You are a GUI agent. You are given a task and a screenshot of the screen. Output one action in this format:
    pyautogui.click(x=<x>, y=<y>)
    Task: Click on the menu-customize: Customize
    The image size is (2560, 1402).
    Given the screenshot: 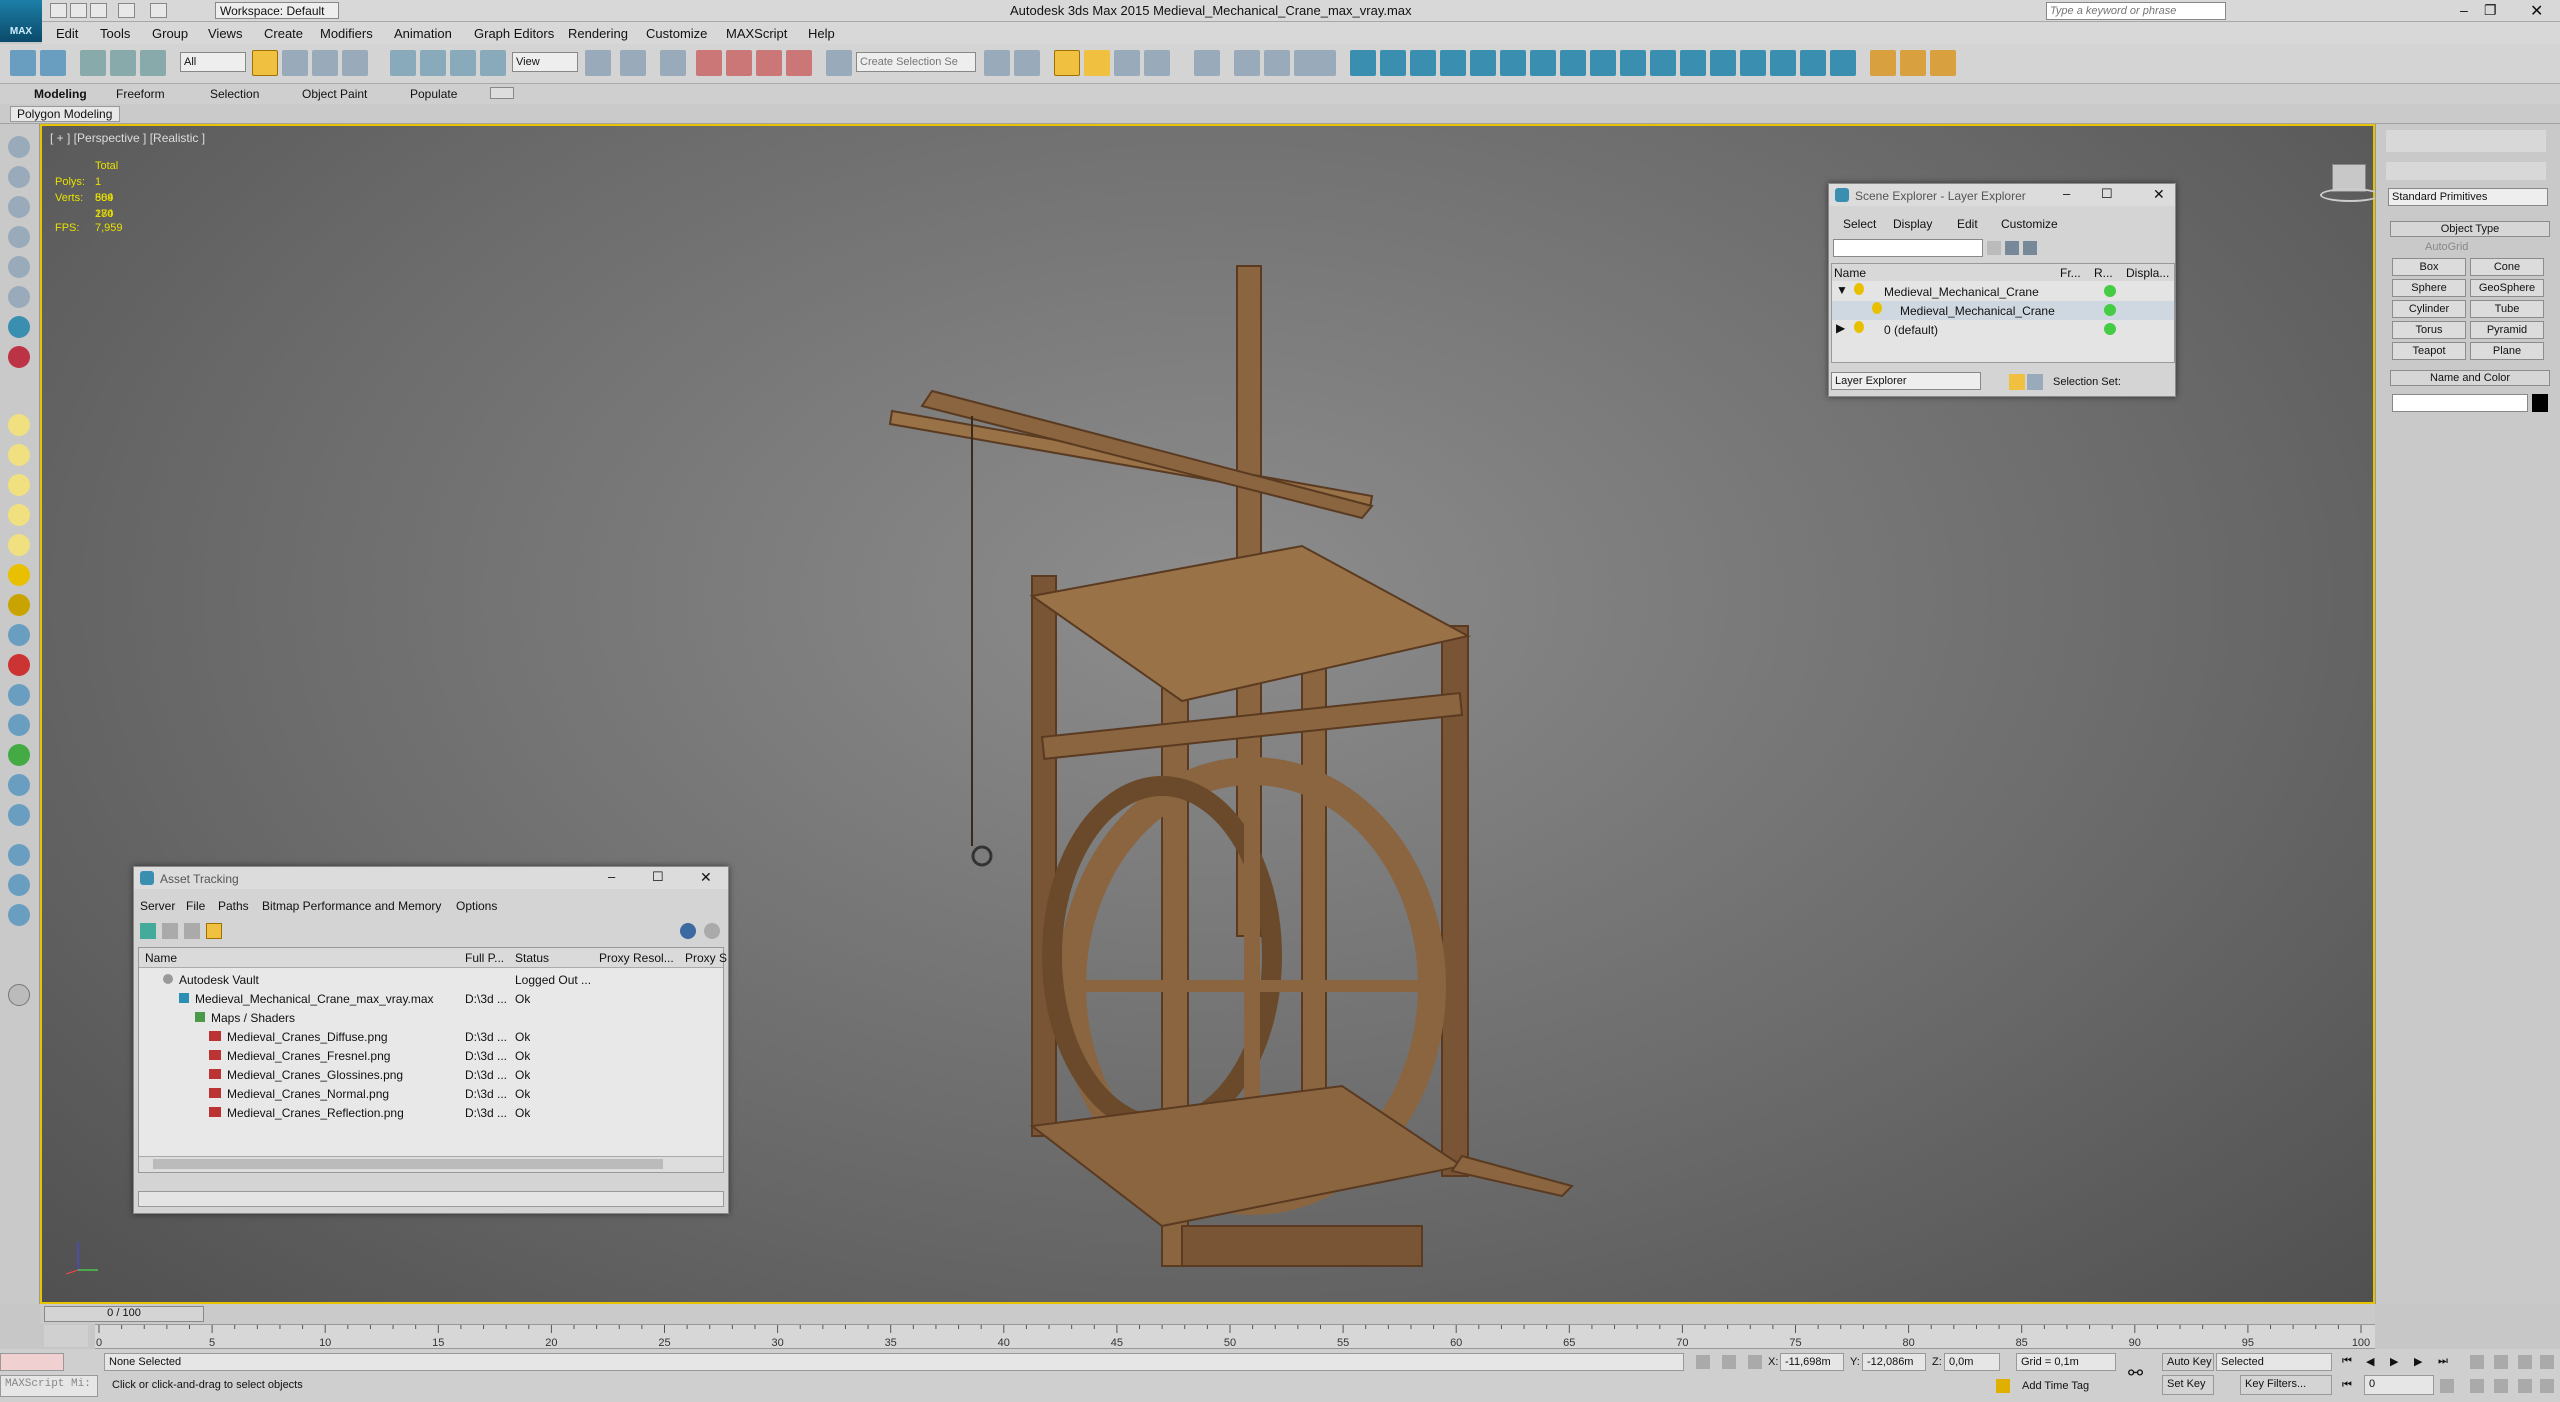 What is the action you would take?
    pyautogui.click(x=676, y=33)
    